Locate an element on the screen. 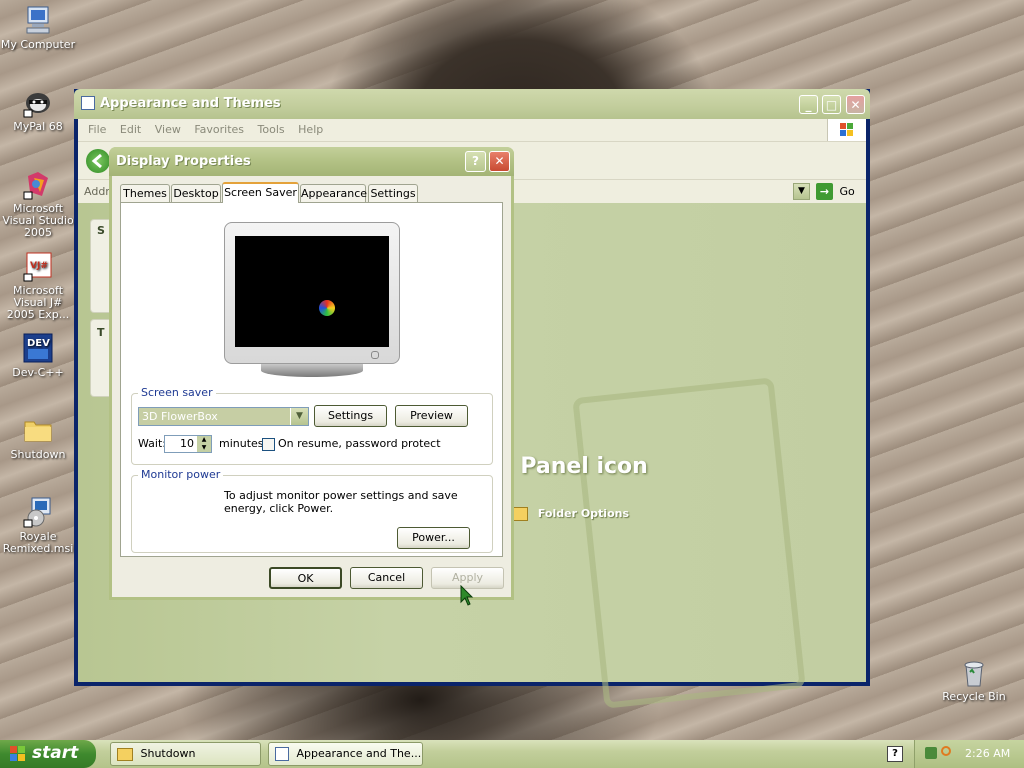 This screenshot has height=768, width=1024. cancel-button: Cancel is located at coordinates (386, 578).